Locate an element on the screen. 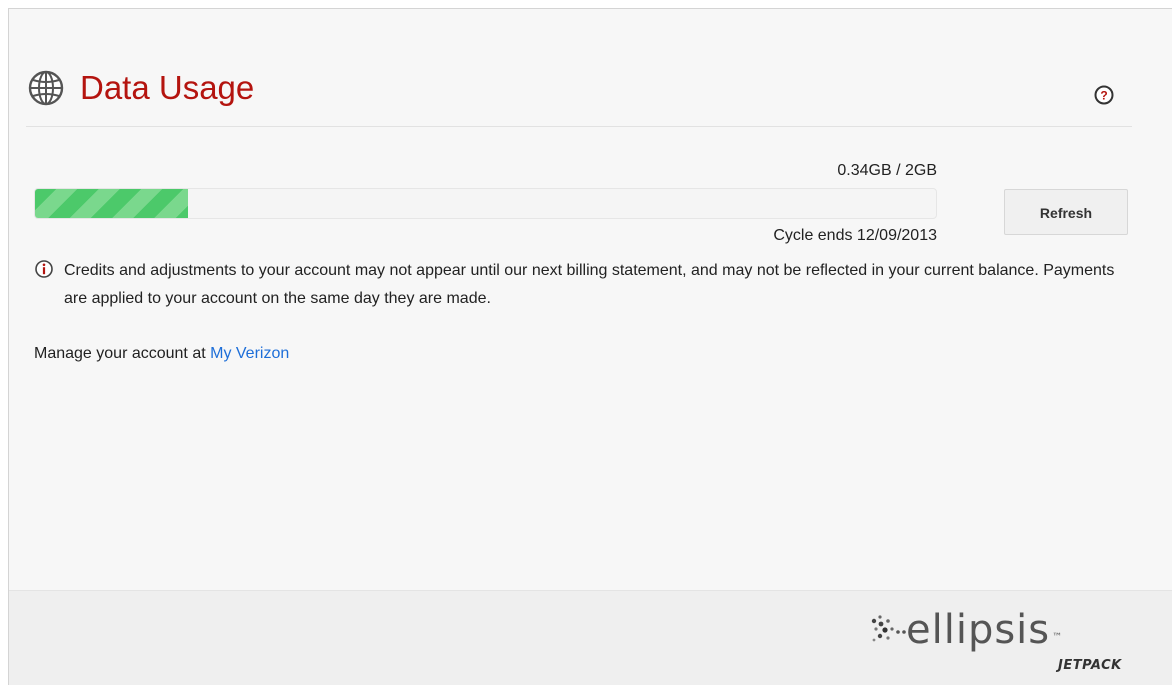  logo-subtitle: JETPACK is located at coordinates (1090, 665).